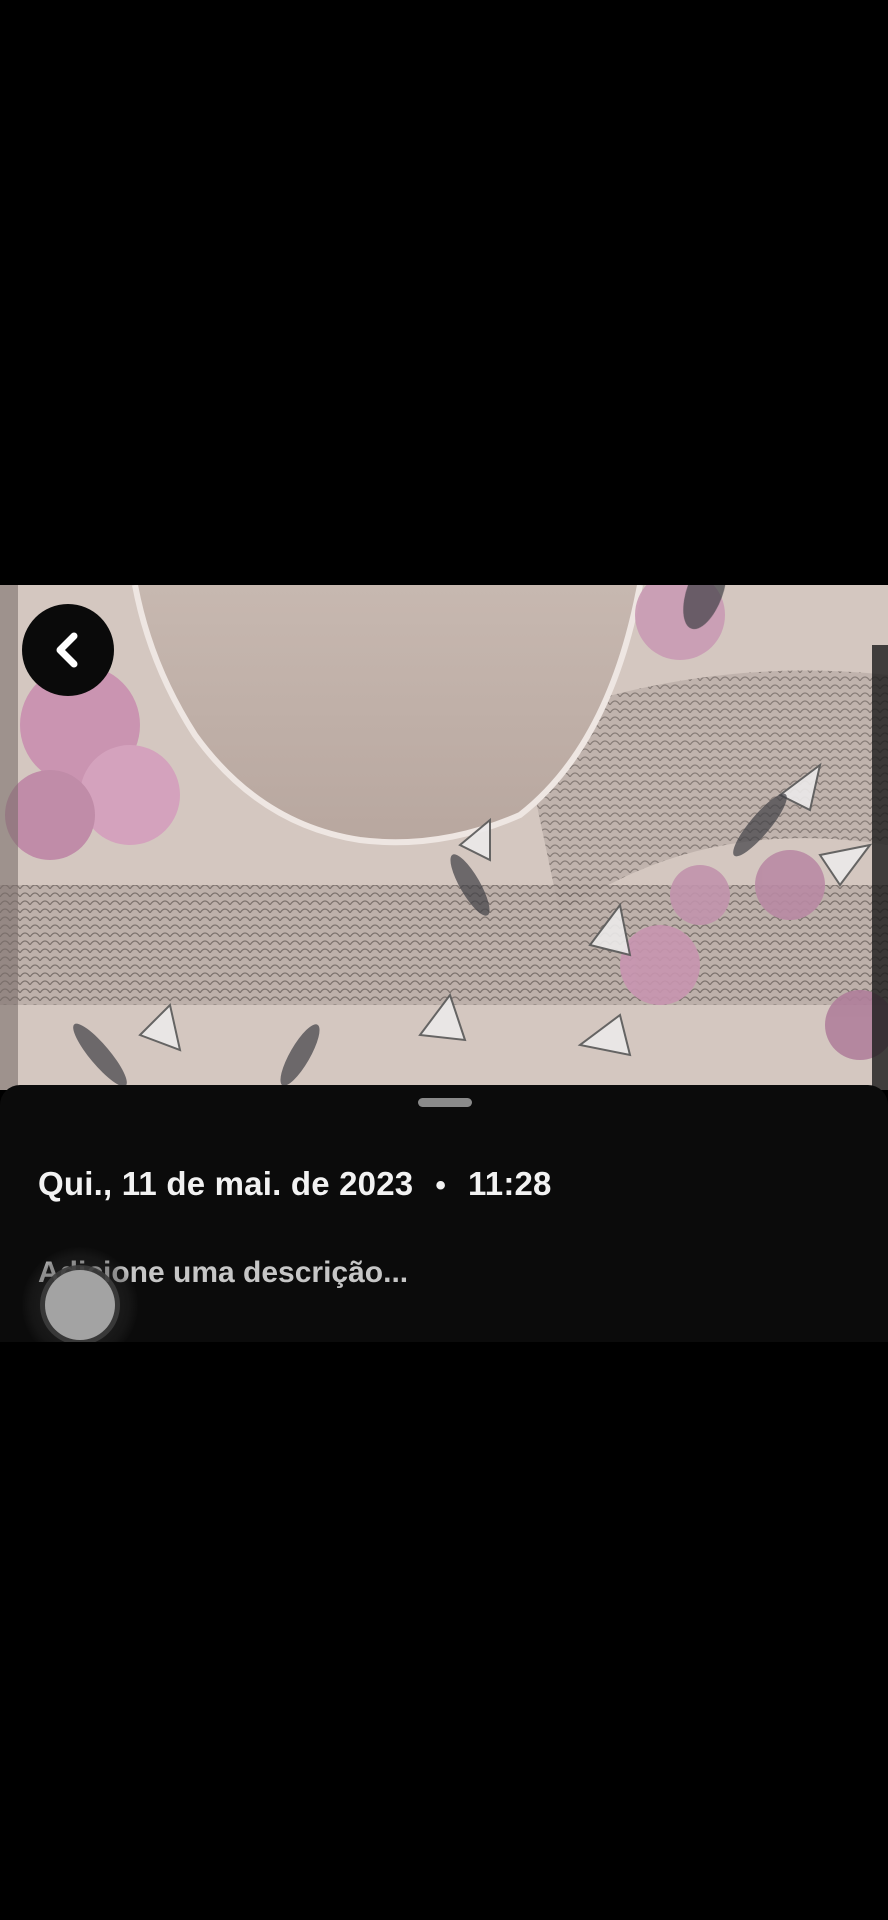  I want to click on drag-handle, so click(445, 1102).